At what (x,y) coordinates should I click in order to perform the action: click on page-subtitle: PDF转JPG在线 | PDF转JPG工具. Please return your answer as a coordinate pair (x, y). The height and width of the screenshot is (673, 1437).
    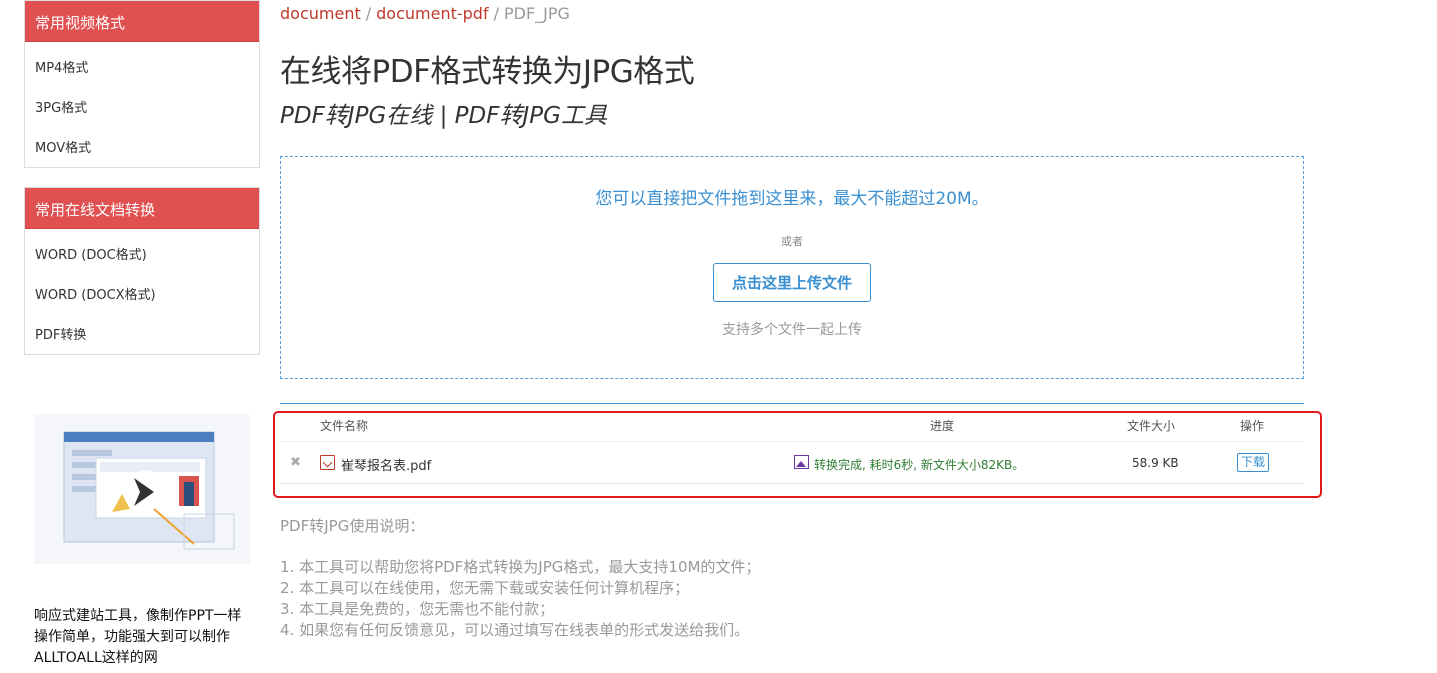
    Looking at the image, I should click on (443, 116).